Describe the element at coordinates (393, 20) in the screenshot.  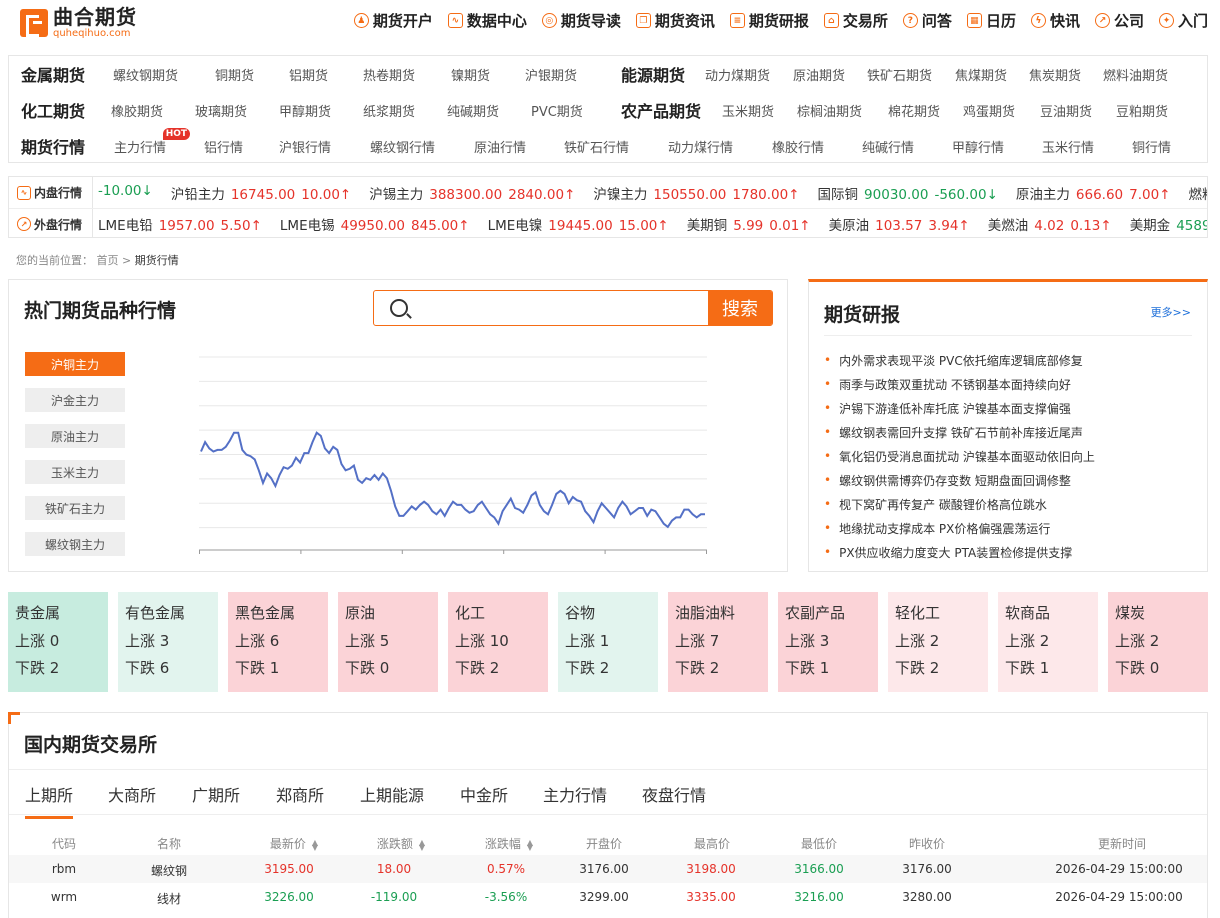
I see `nav-item-account: ♟ 期货开户` at that location.